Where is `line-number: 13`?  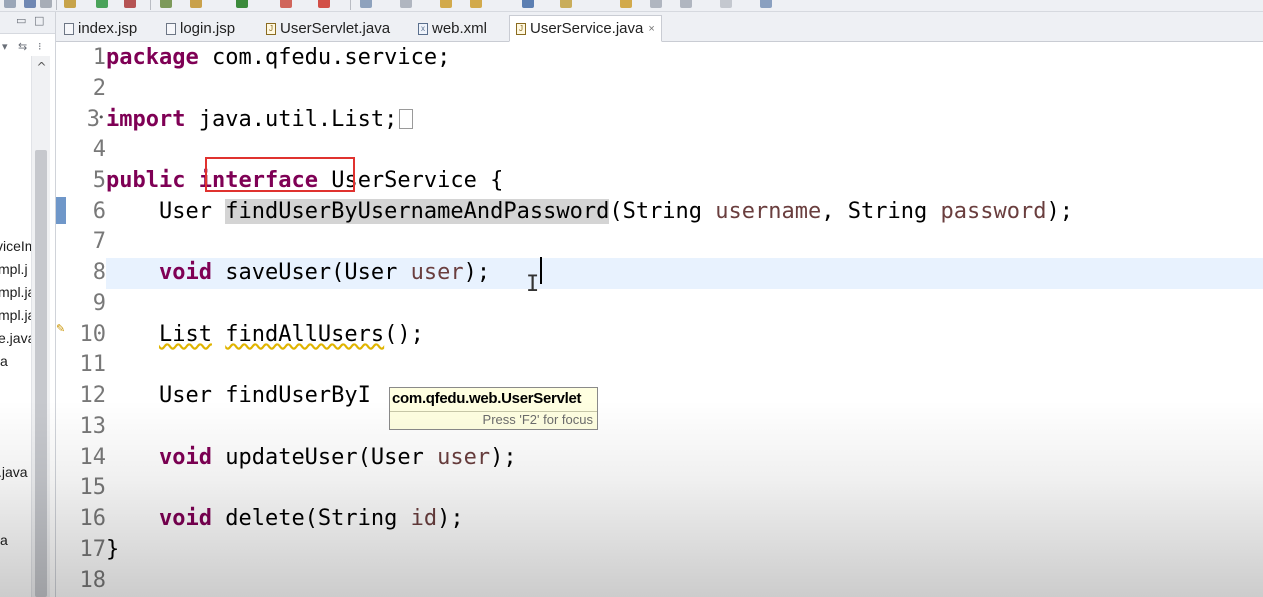
line-number: 13 is located at coordinates (93, 426).